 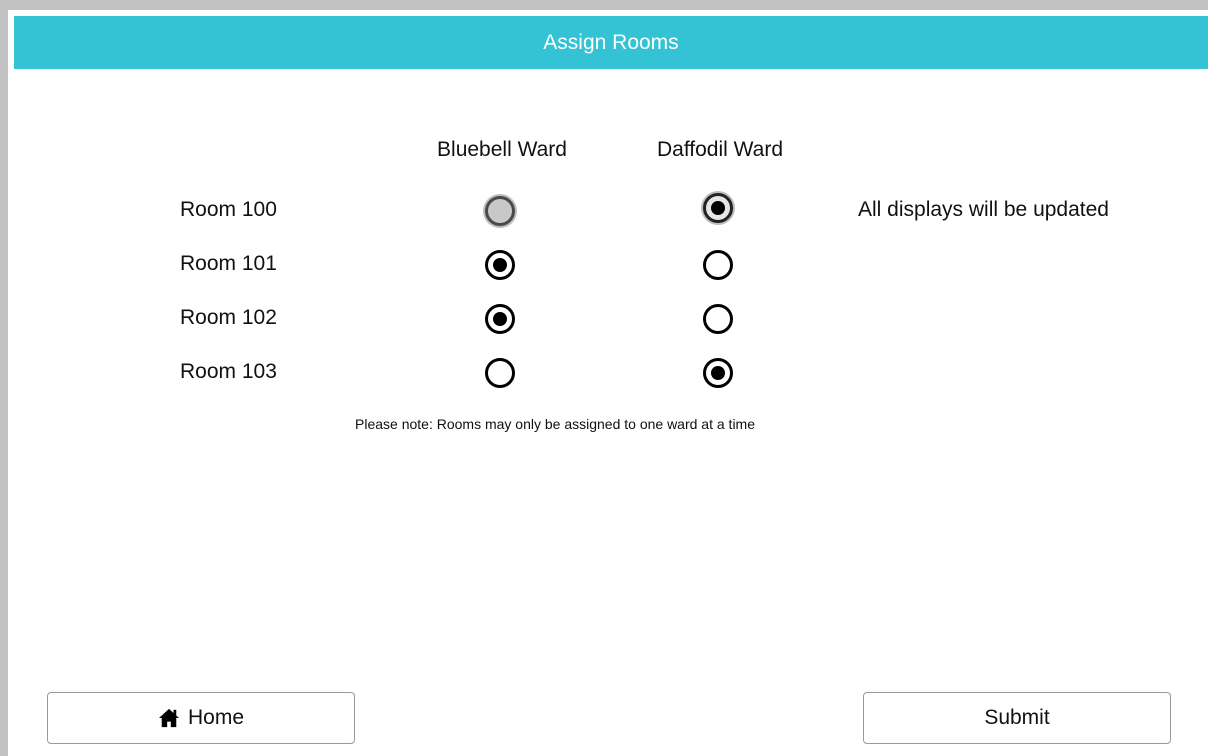 I want to click on room-label-101: Room 101, so click(x=228, y=263).